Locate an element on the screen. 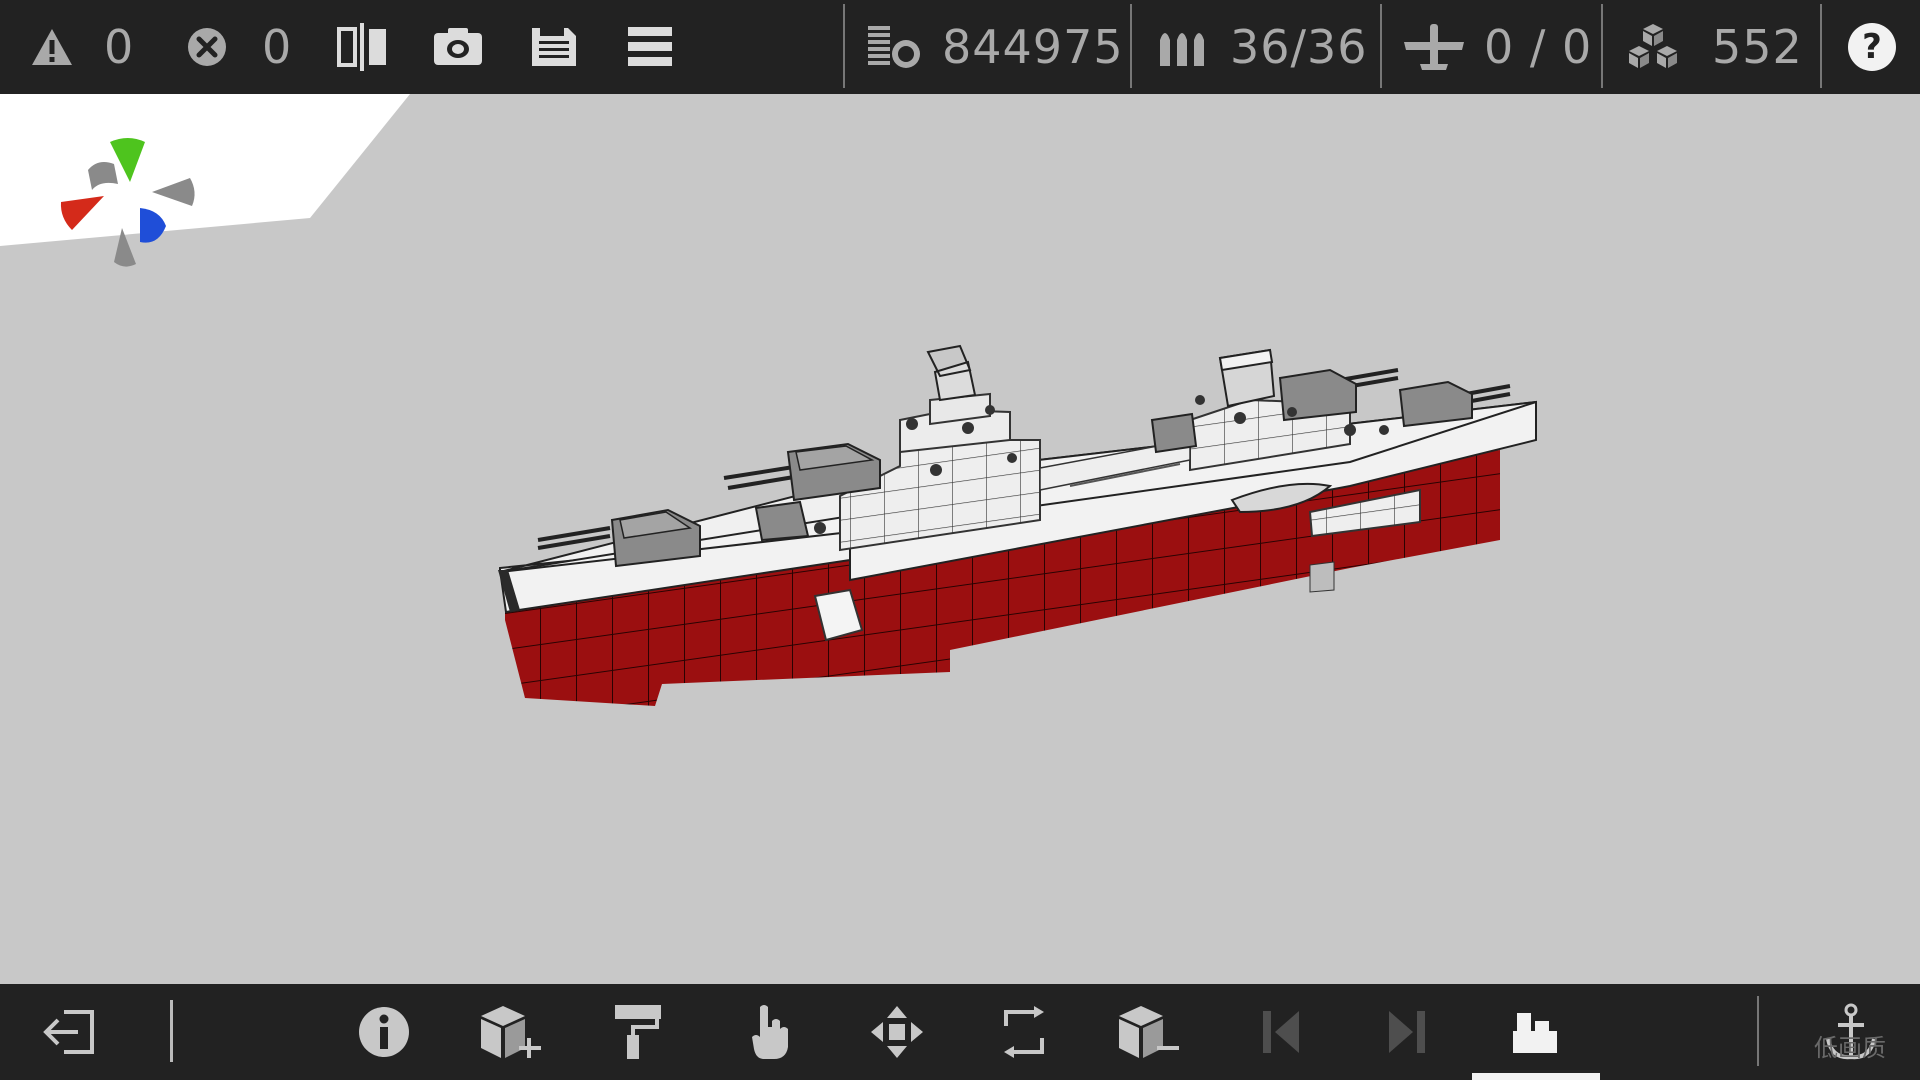 The height and width of the screenshot is (1080, 1920). previous-button is located at coordinates (1281, 1032).